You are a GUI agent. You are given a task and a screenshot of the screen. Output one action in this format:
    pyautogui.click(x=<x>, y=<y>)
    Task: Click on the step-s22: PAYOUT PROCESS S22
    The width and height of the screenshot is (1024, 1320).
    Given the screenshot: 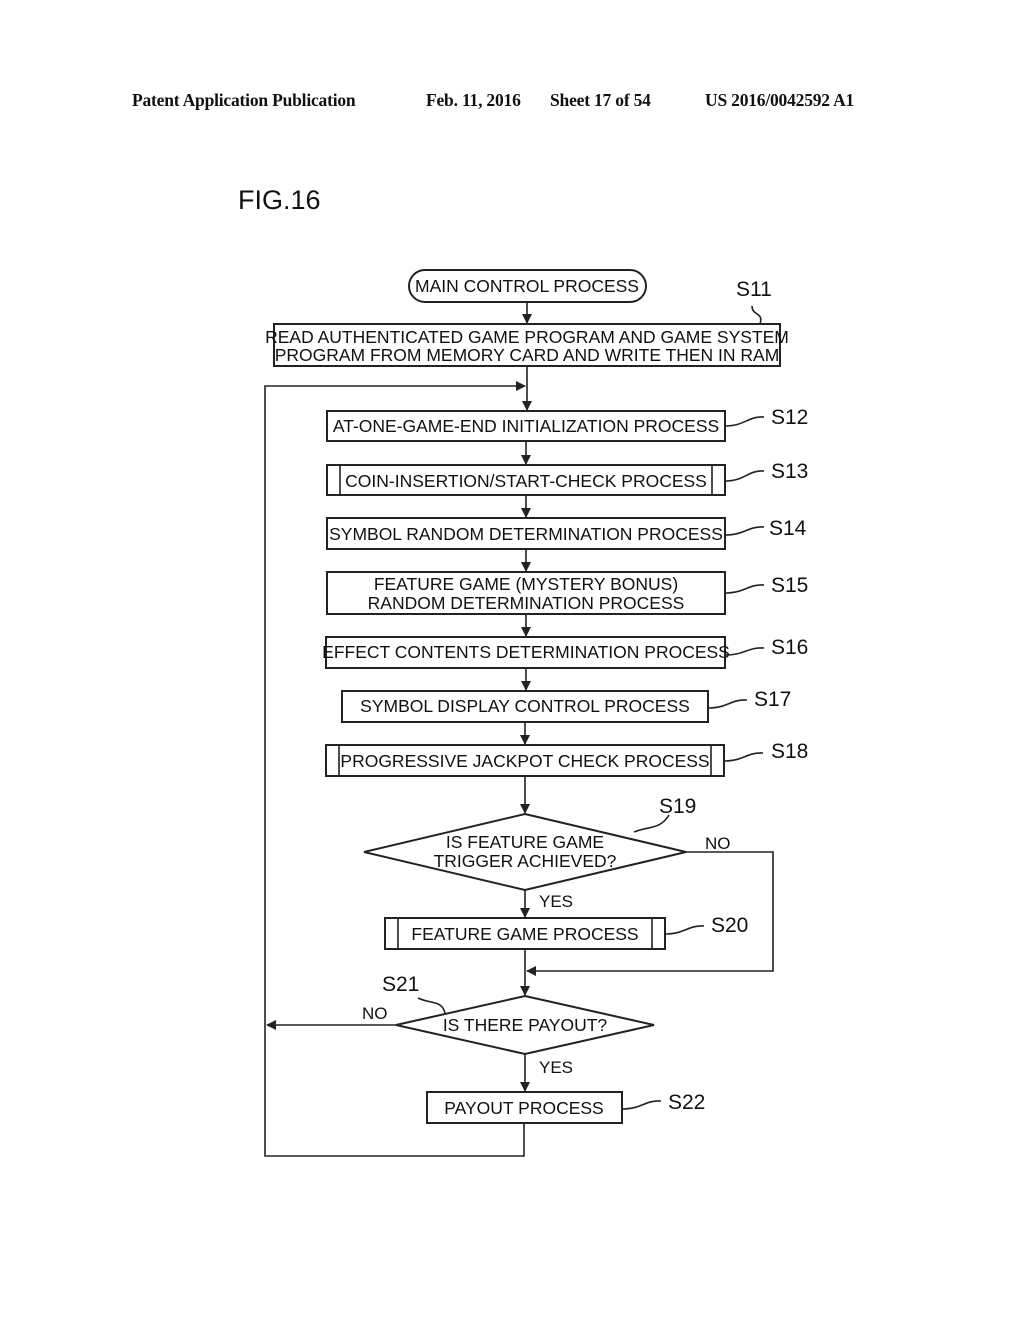 What is the action you would take?
    pyautogui.click(x=565, y=1107)
    